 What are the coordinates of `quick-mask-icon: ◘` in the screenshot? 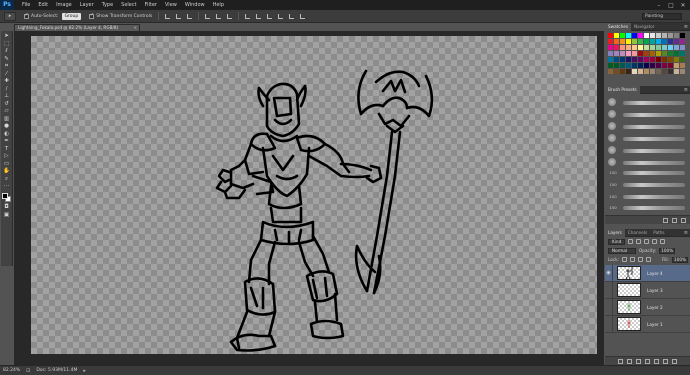 It's located at (7, 207).